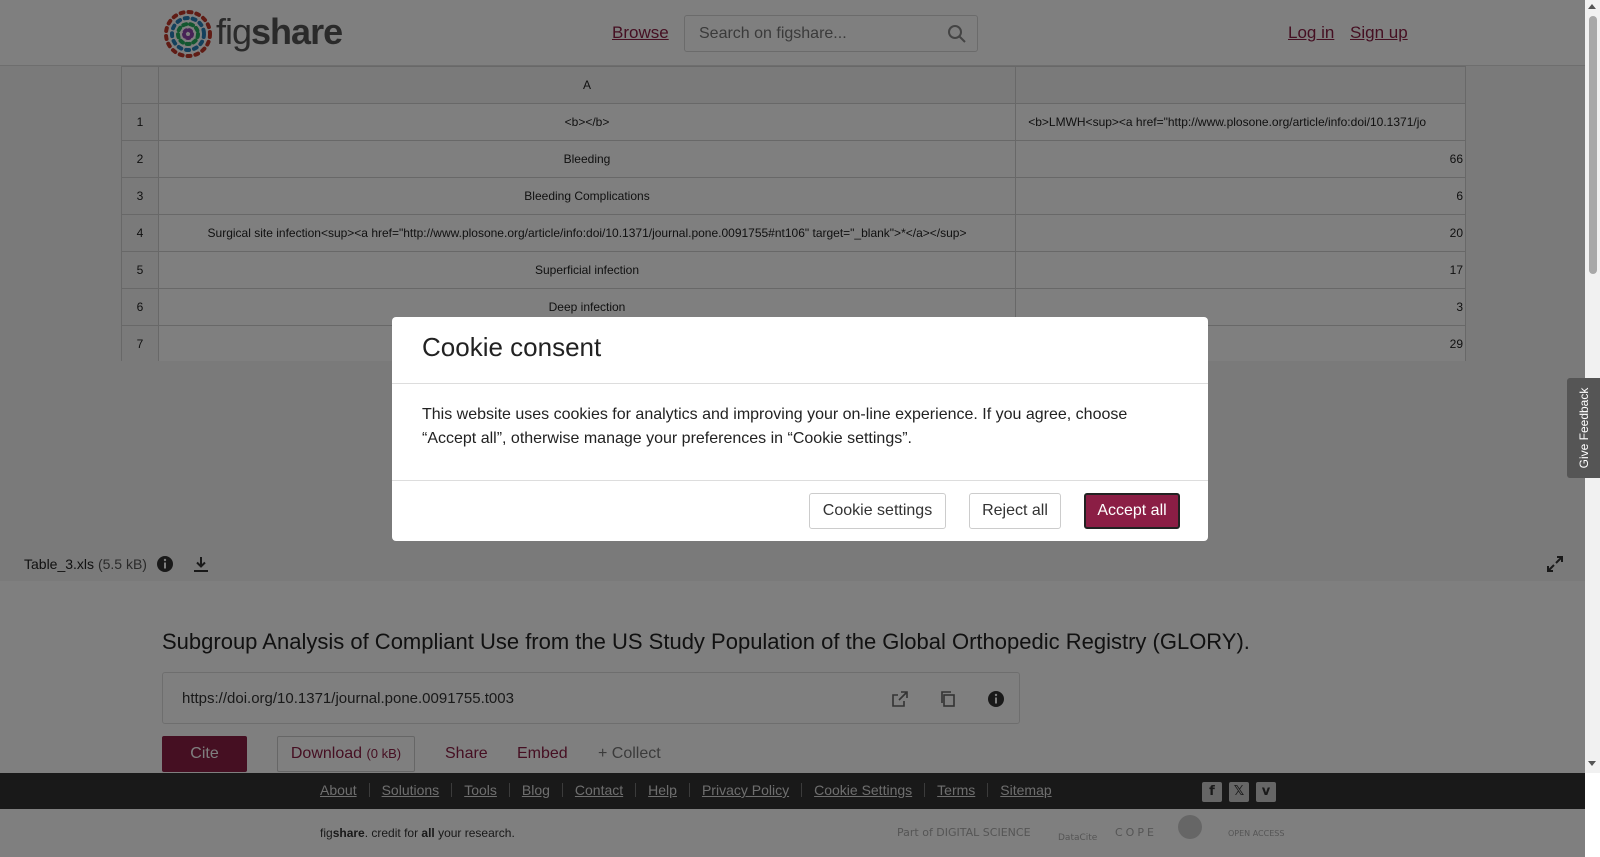 This screenshot has width=1600, height=857. What do you see at coordinates (877, 511) in the screenshot?
I see `cookie-settings-button: Cookie settings` at bounding box center [877, 511].